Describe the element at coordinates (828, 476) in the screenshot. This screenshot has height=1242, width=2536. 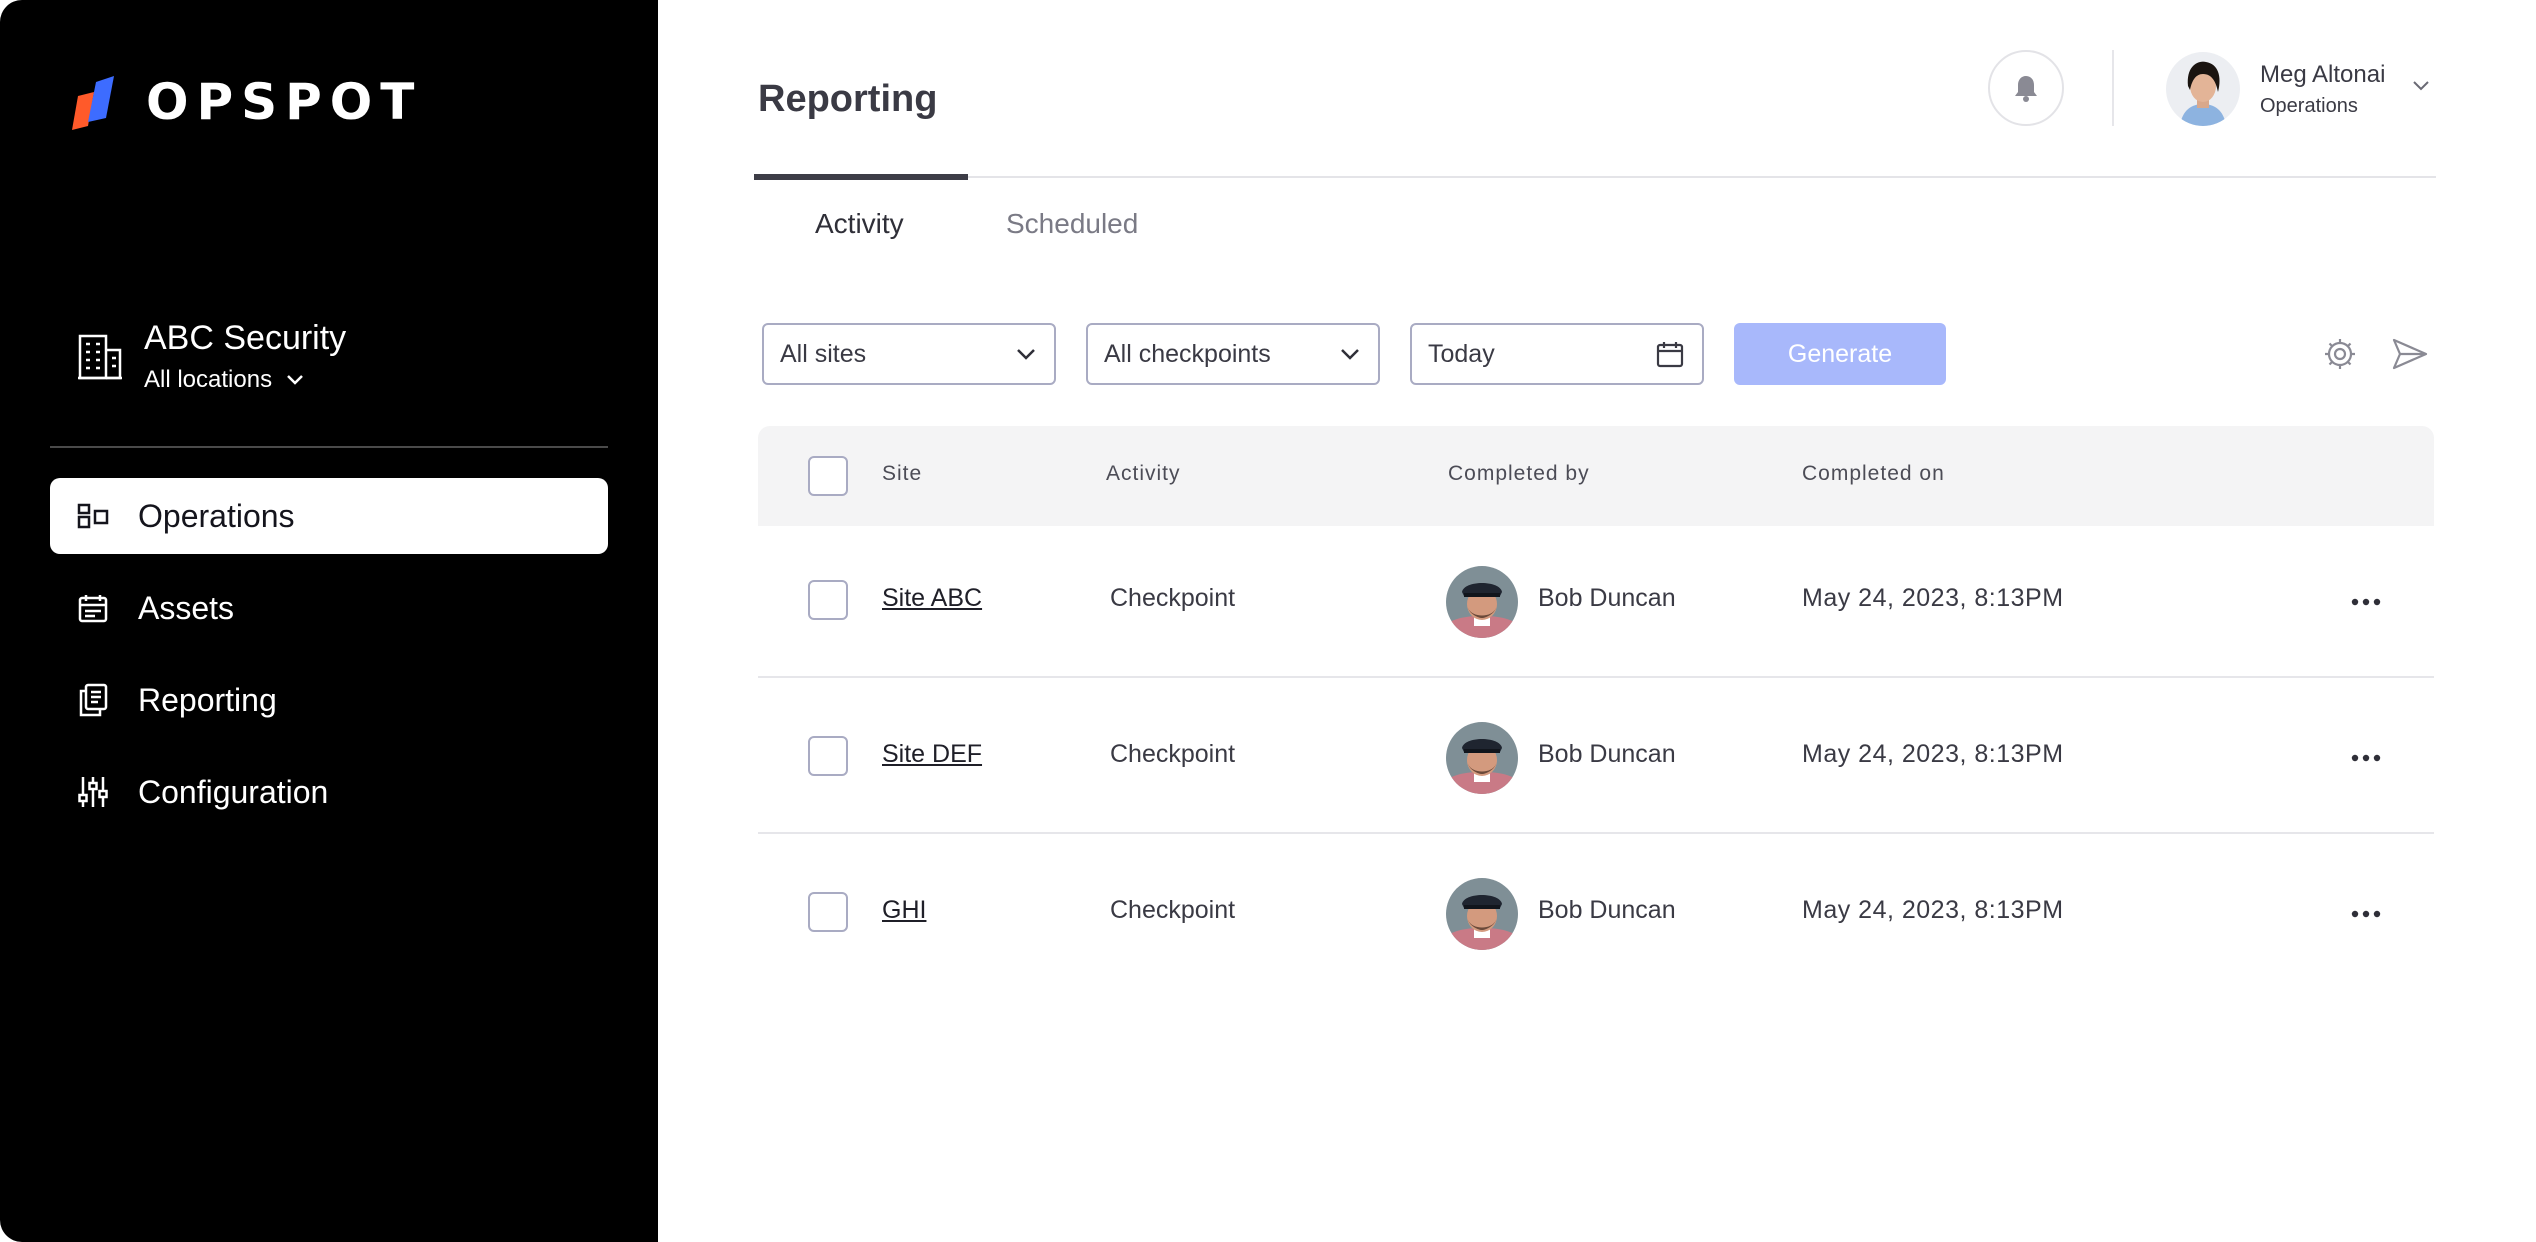
I see `select-all-checkbox` at that location.